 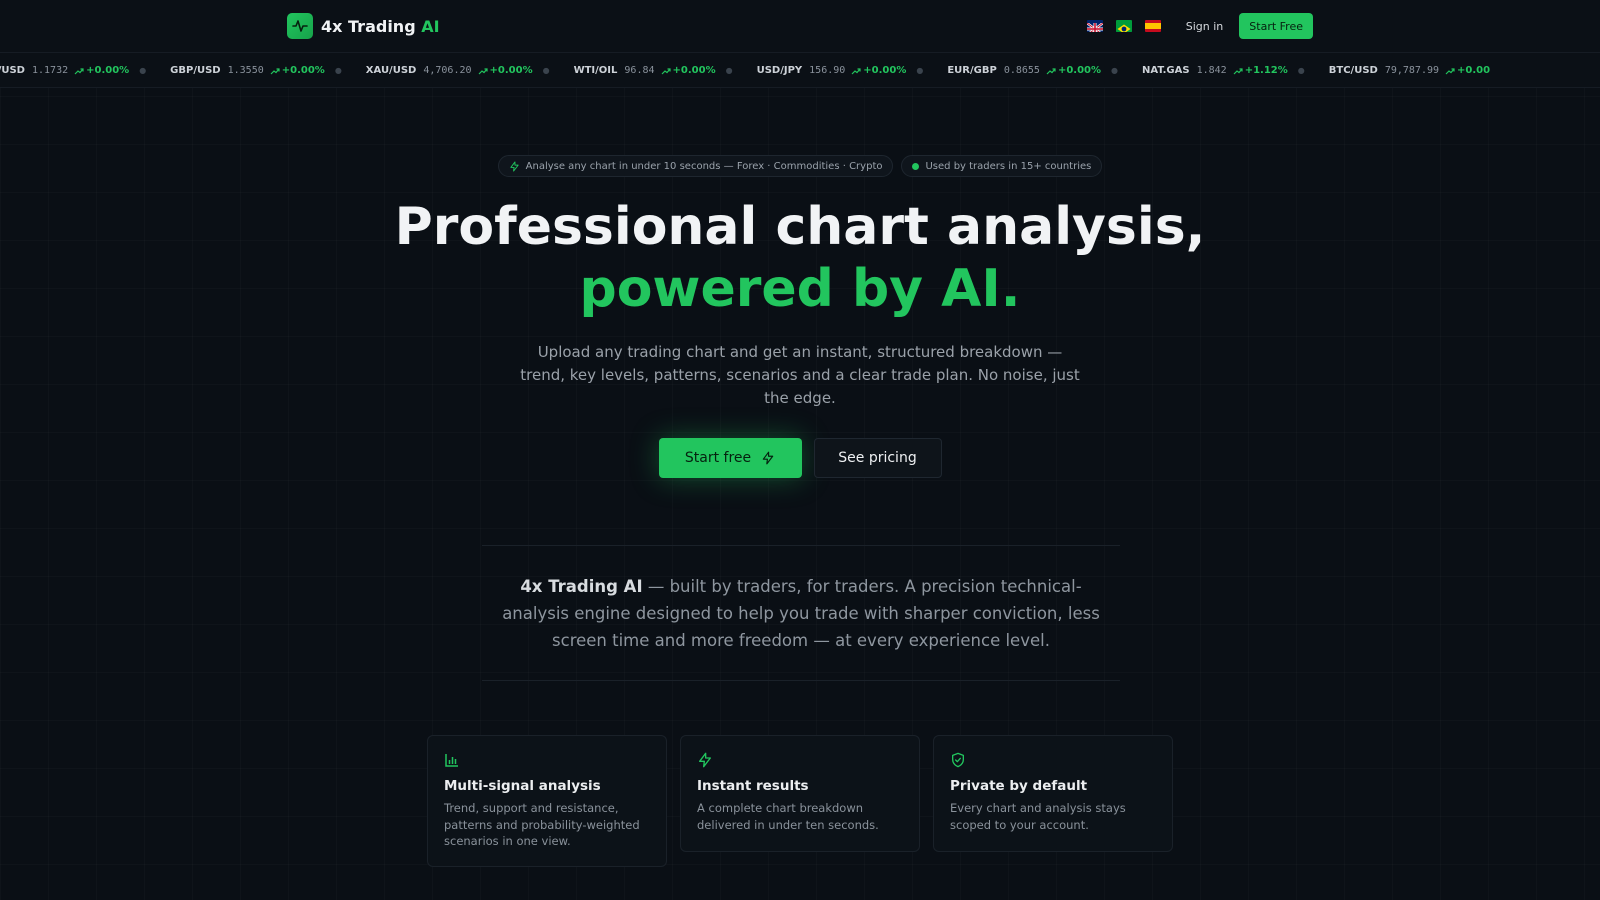 I want to click on traders-pill-text: Used by traders in 15+ countries, so click(x=1008, y=166).